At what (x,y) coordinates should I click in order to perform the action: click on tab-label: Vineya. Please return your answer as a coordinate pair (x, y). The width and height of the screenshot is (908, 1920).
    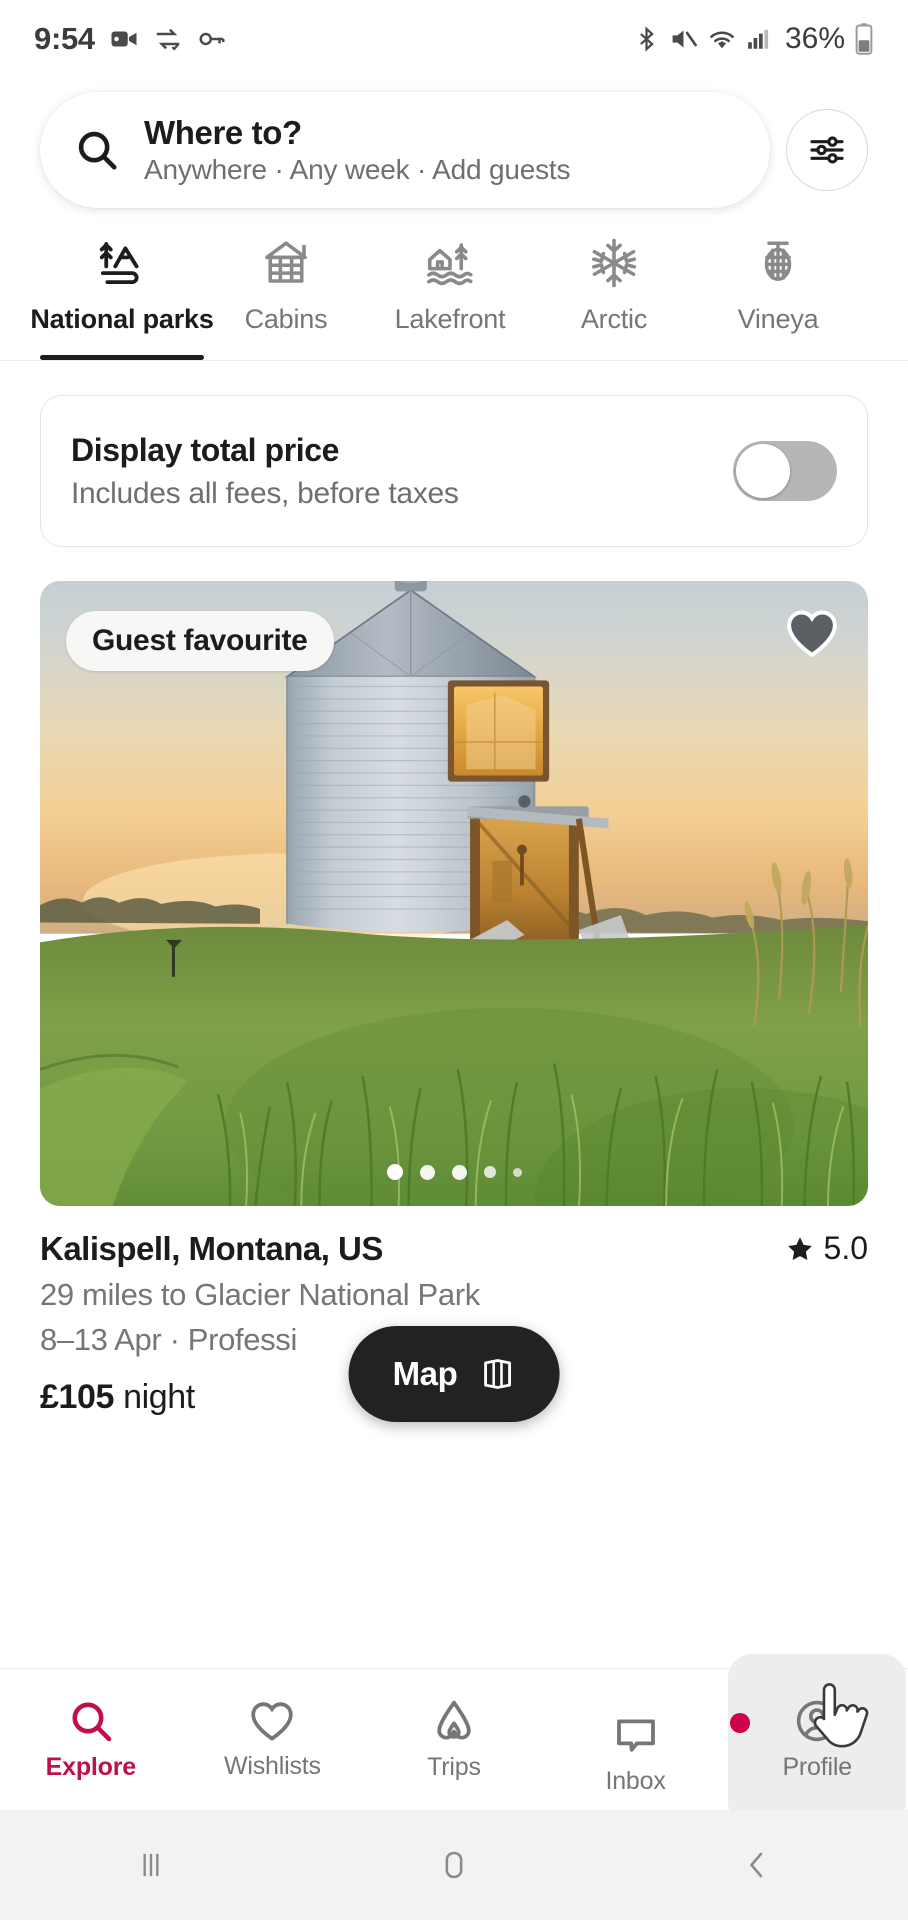
    Looking at the image, I should click on (778, 319).